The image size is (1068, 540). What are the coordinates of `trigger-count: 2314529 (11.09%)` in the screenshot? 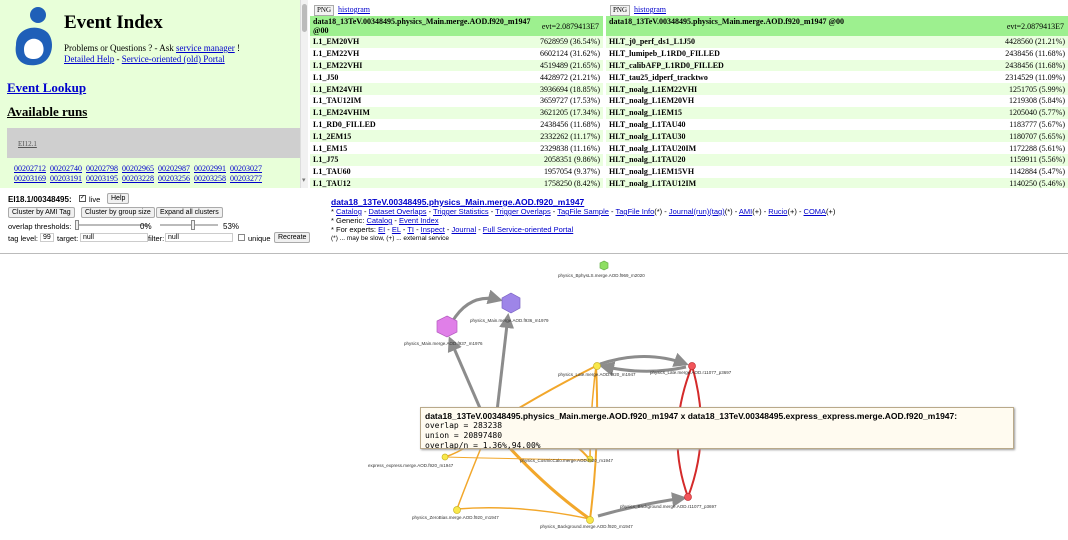 It's located at (1035, 77).